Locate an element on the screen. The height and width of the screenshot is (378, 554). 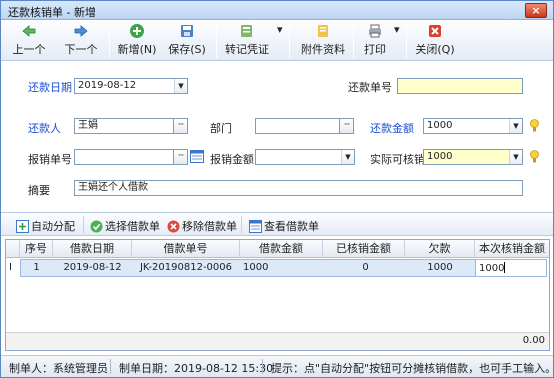
actual-value: 1000 is located at coordinates (440, 156).